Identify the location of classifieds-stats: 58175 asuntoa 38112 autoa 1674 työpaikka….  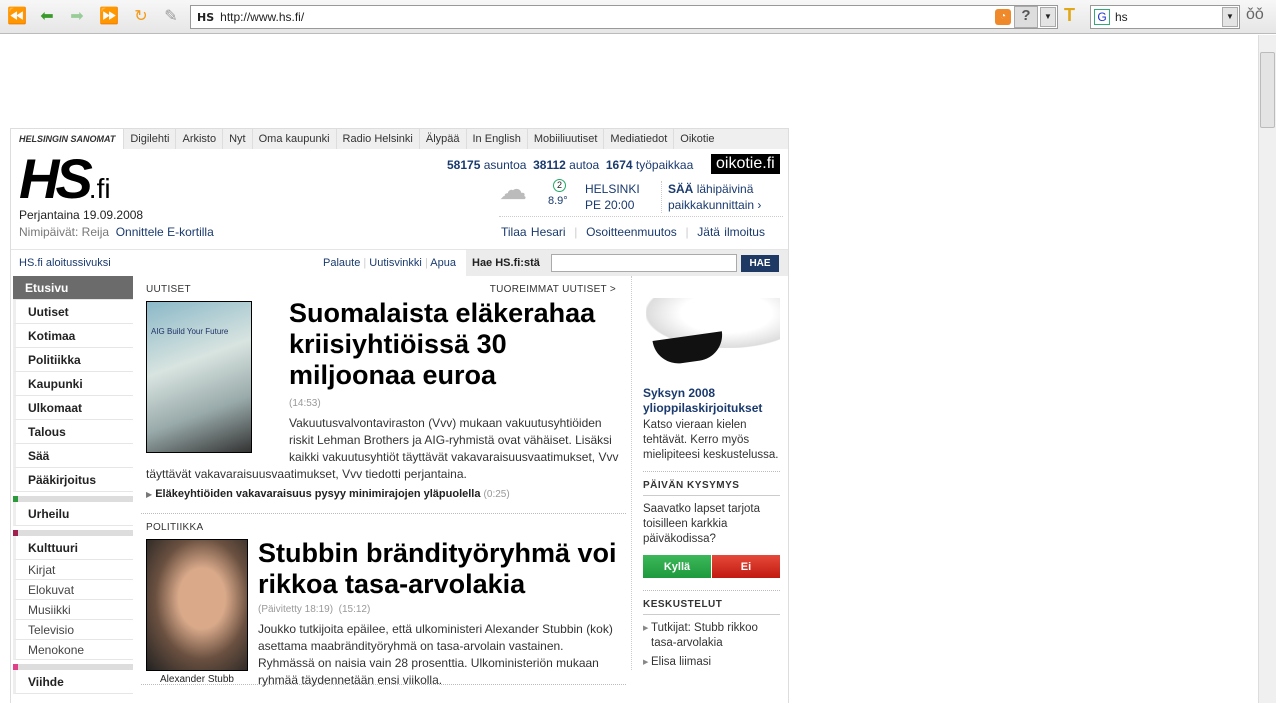
(570, 165).